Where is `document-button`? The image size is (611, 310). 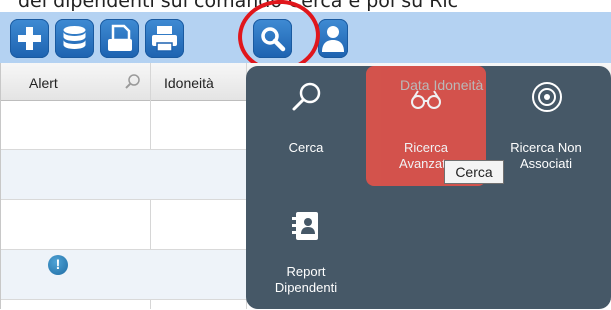 document-button is located at coordinates (119, 38).